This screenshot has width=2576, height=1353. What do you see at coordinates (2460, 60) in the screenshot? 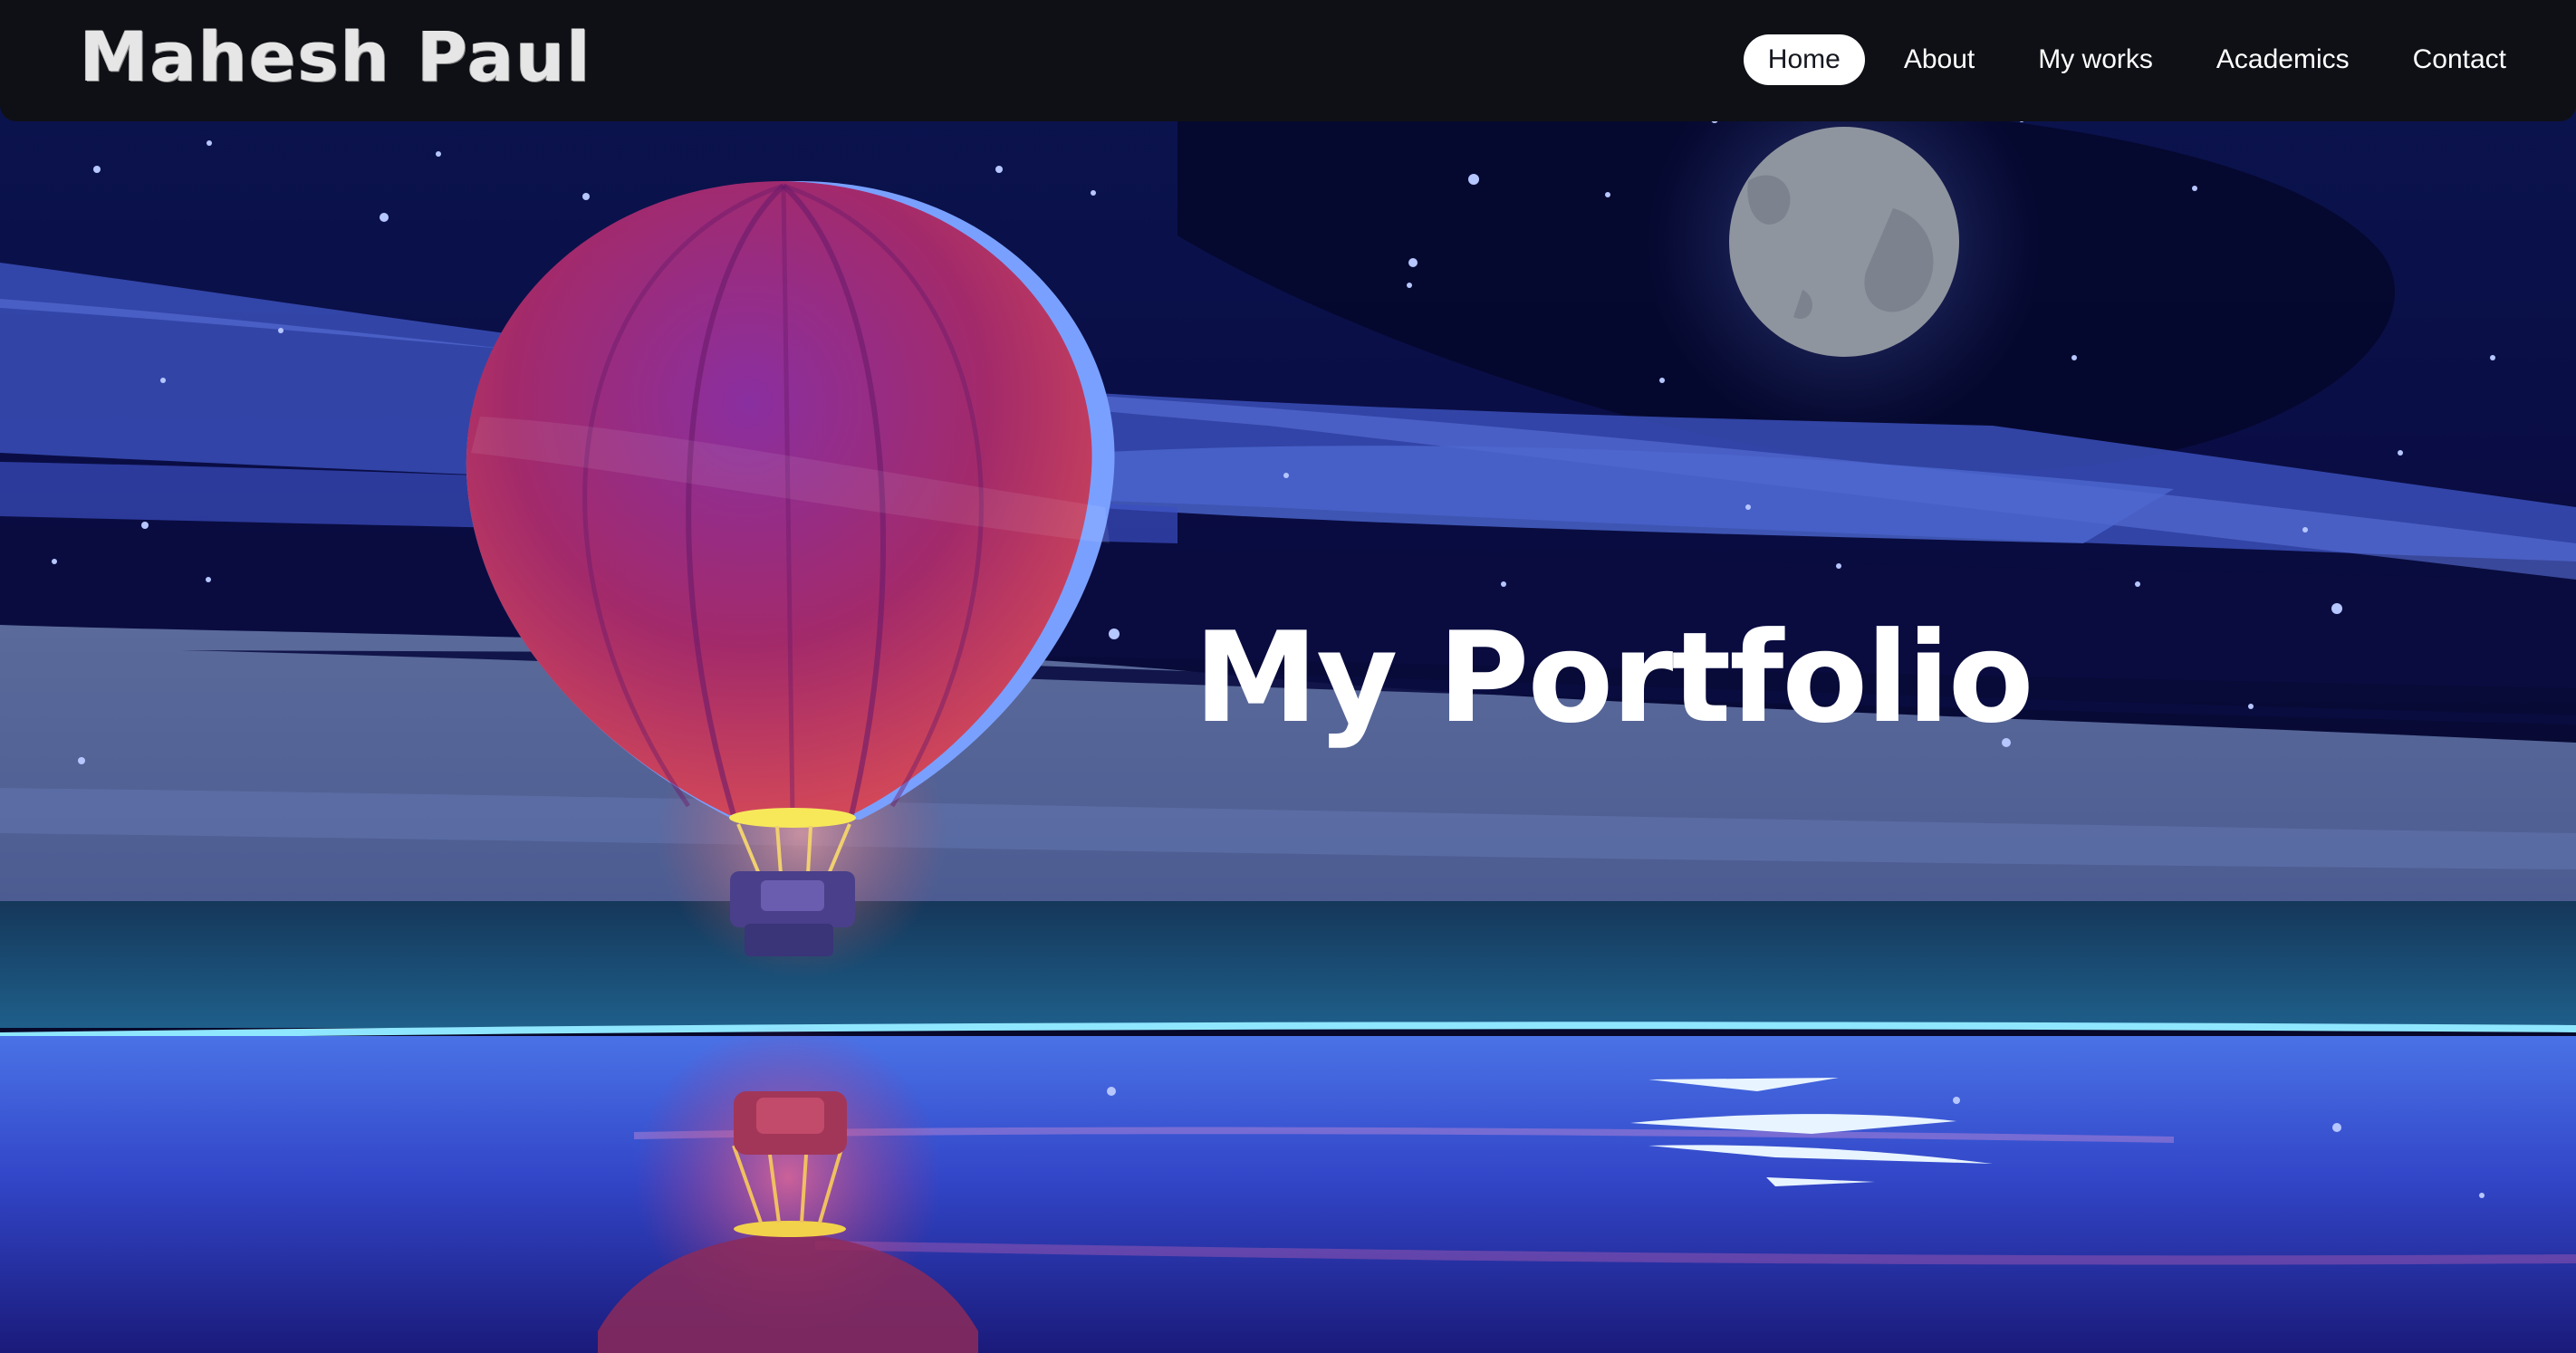
I see `nav-item-contact: Contact` at bounding box center [2460, 60].